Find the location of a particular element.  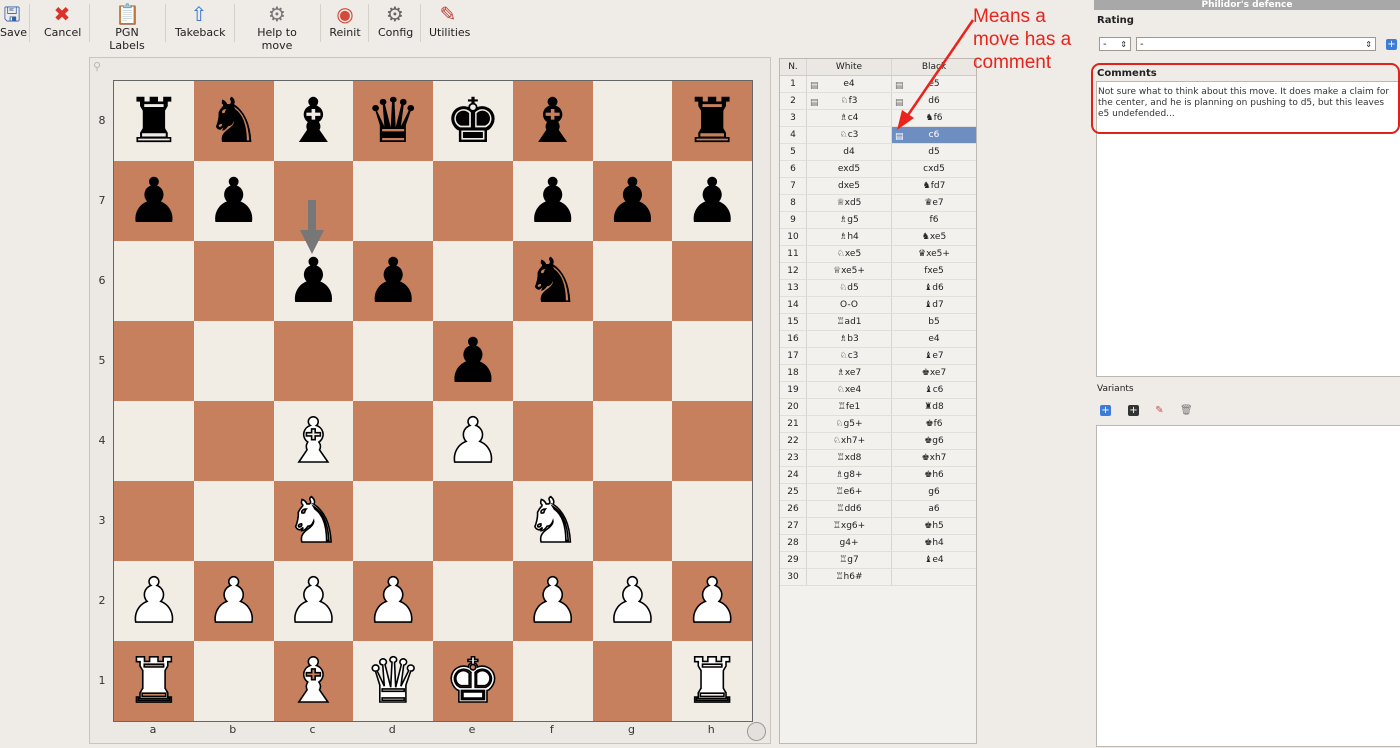

move-row: 22 ♘xh7+ ♚g6 is located at coordinates (878, 441).